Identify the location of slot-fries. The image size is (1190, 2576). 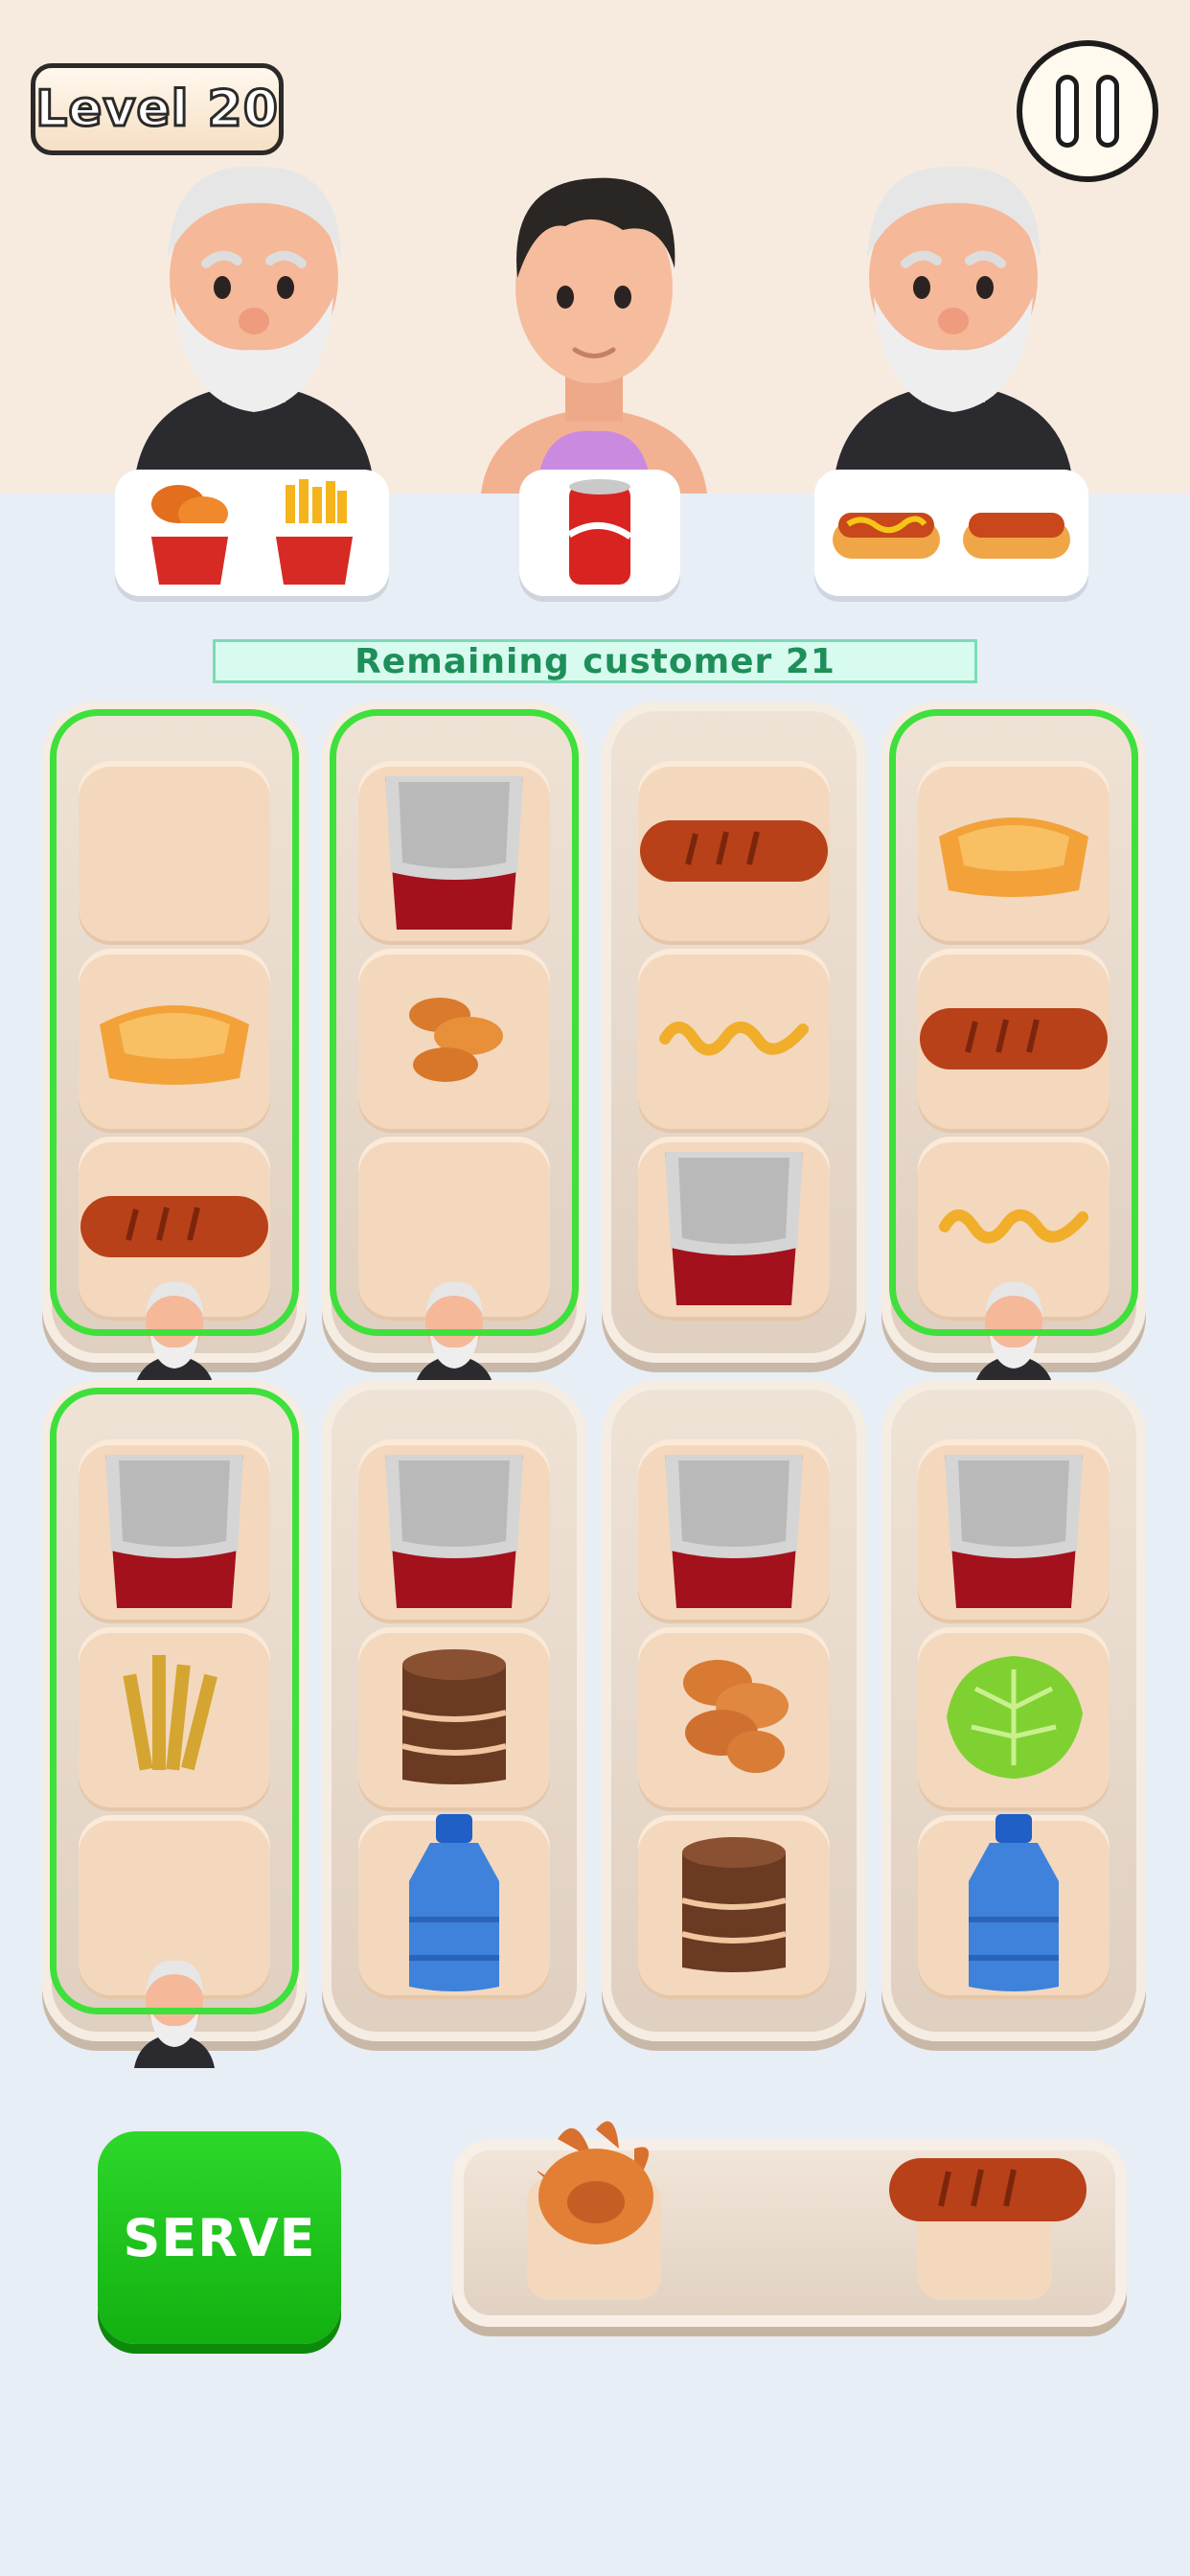
(175, 1717).